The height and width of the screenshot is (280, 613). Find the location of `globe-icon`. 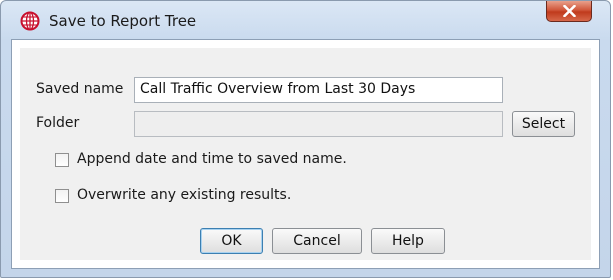

globe-icon is located at coordinates (30, 21).